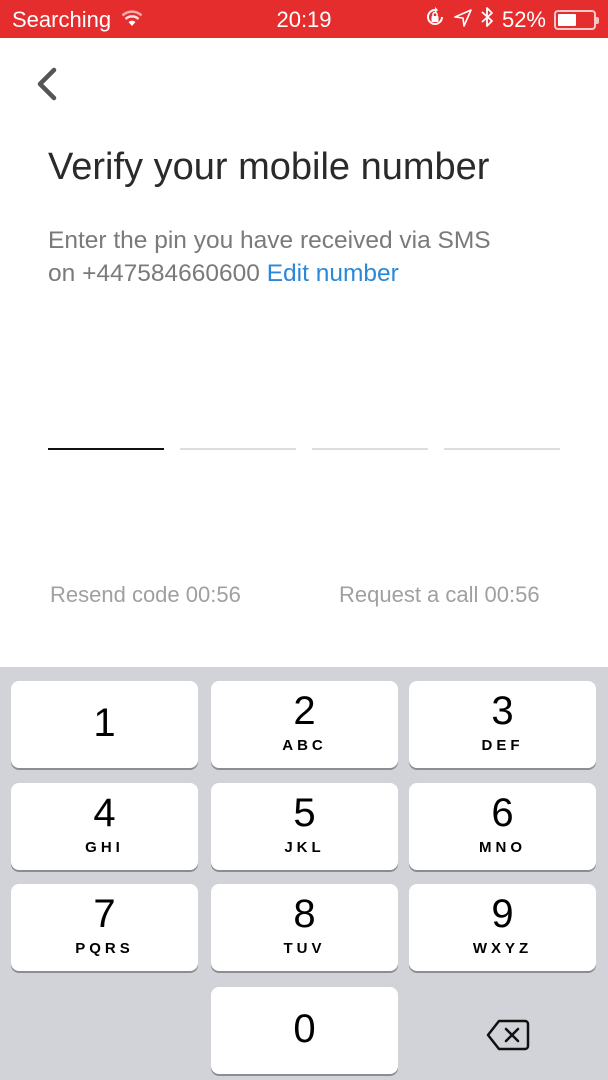  Describe the element at coordinates (104, 948) in the screenshot. I see `key-letters: PQRS` at that location.